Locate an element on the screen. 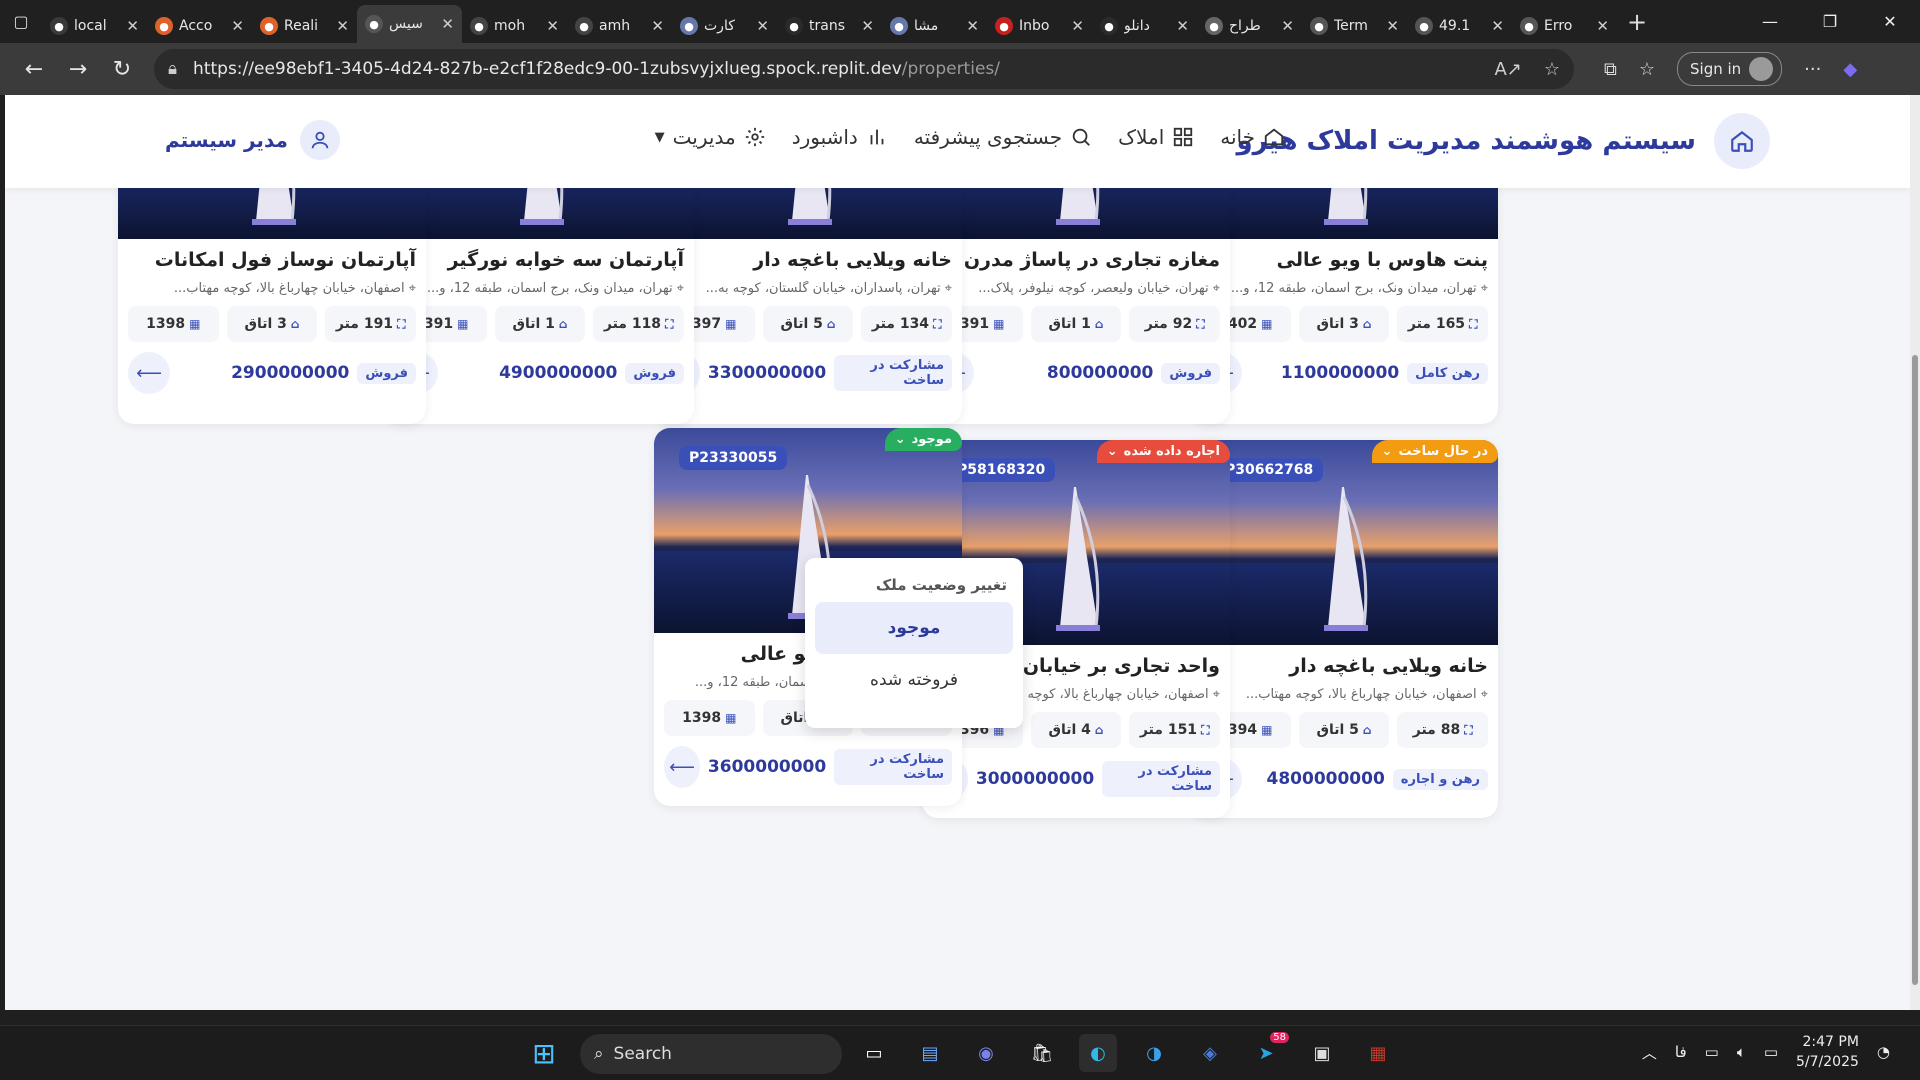 The height and width of the screenshot is (1080, 1920). status-option-available: موجود is located at coordinates (914, 628).